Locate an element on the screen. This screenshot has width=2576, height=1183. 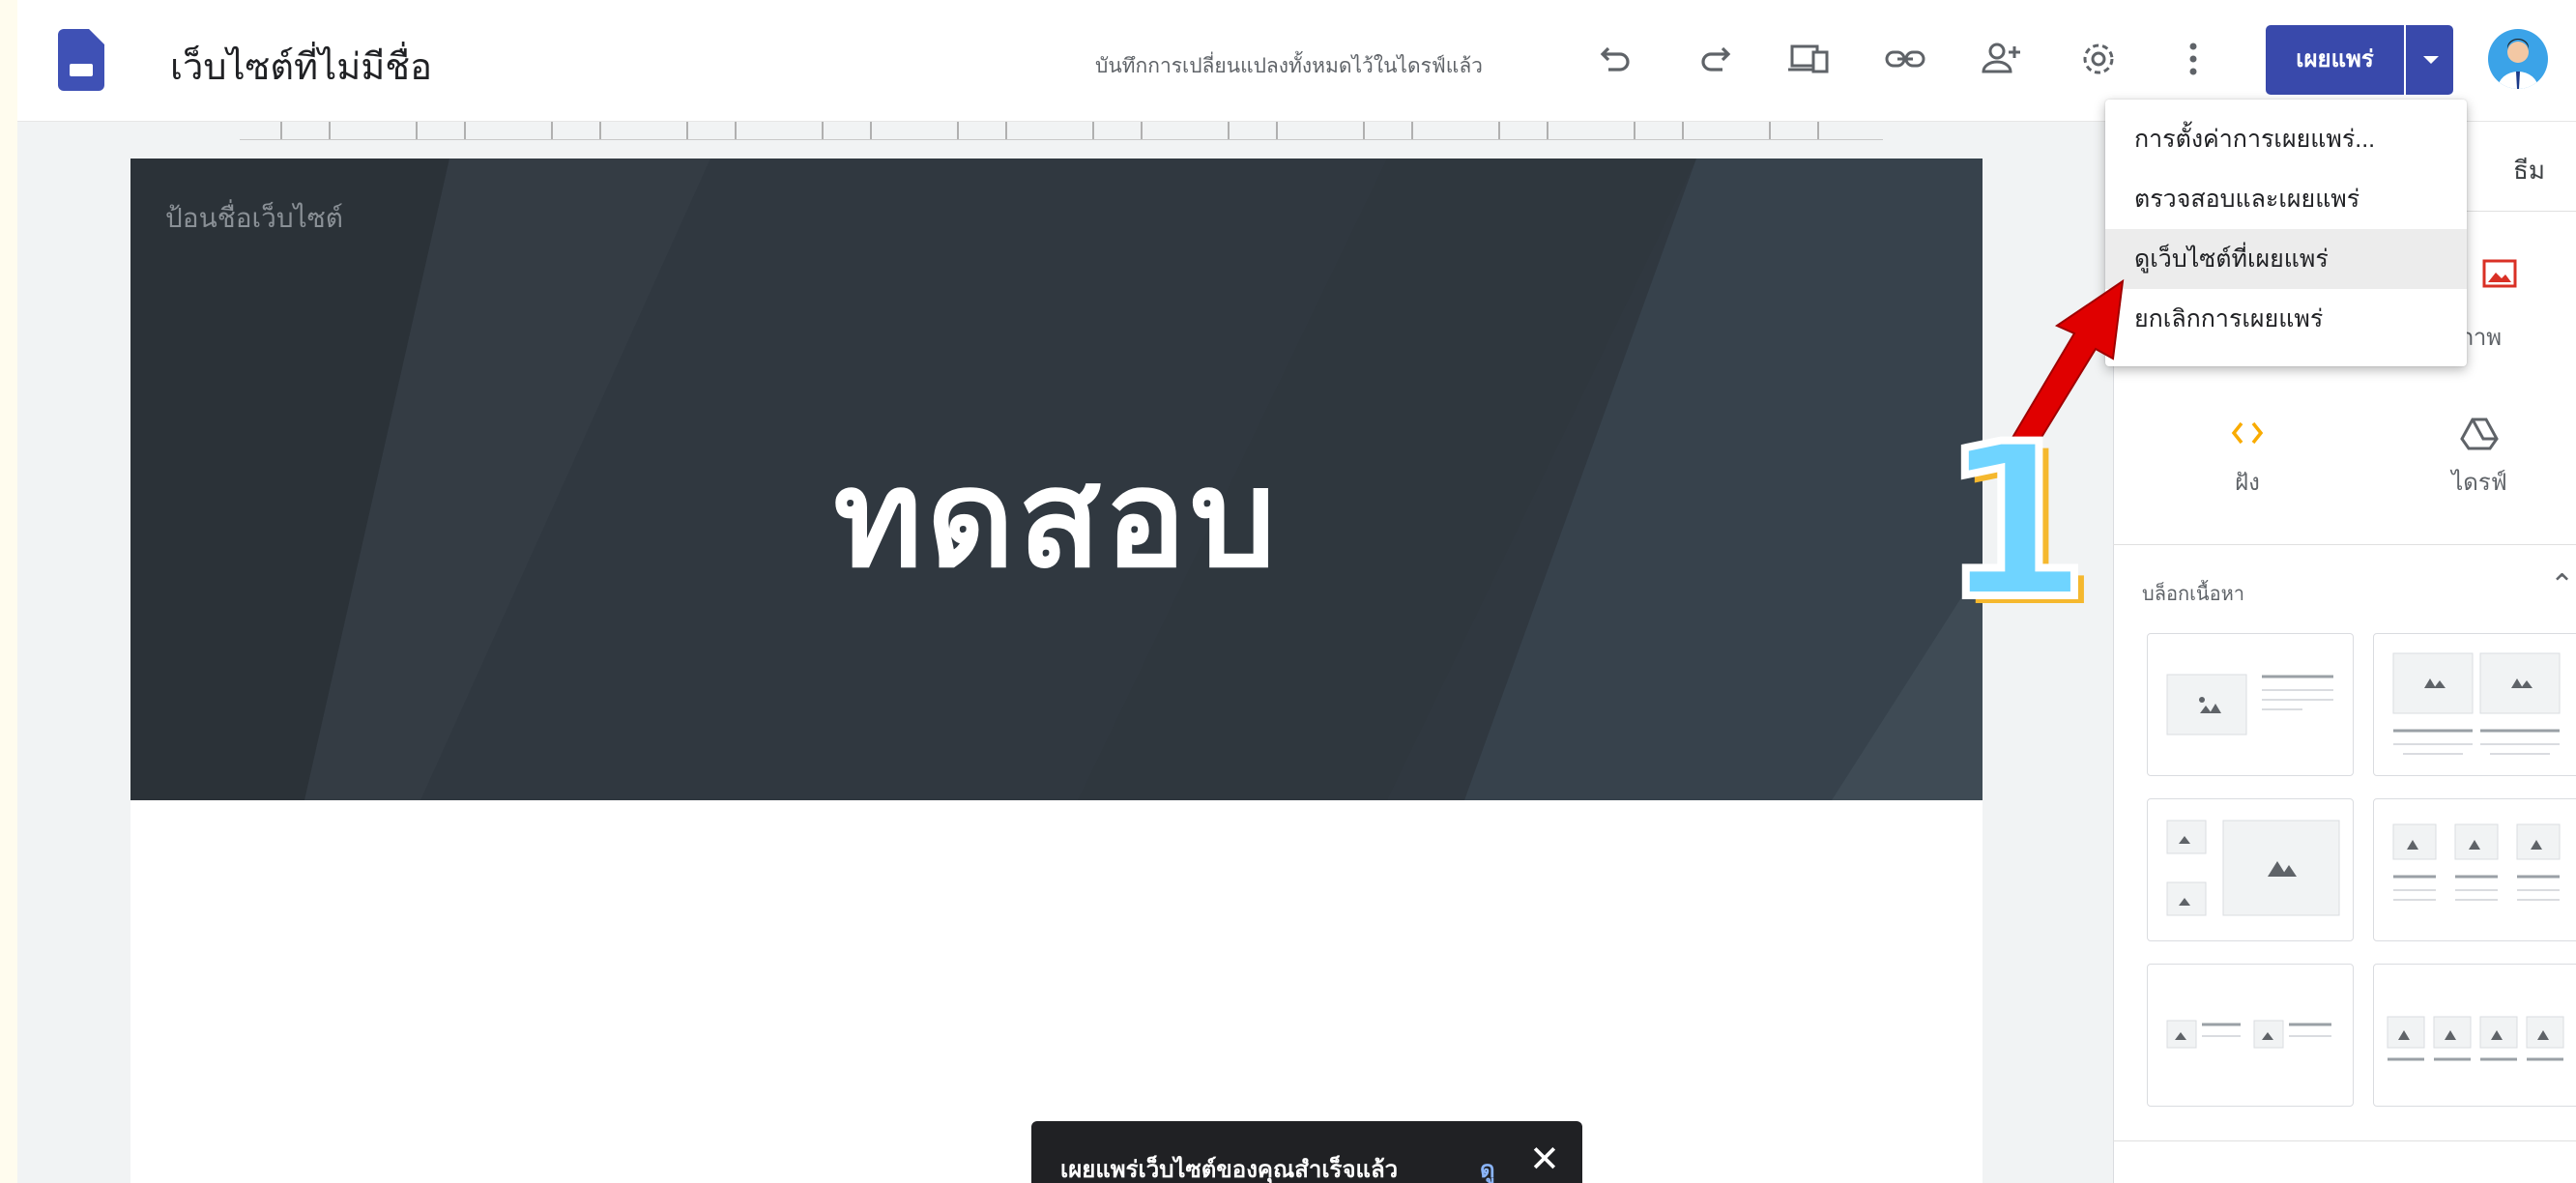
publish-button-group: เผยแพร่ is located at coordinates (2359, 60).